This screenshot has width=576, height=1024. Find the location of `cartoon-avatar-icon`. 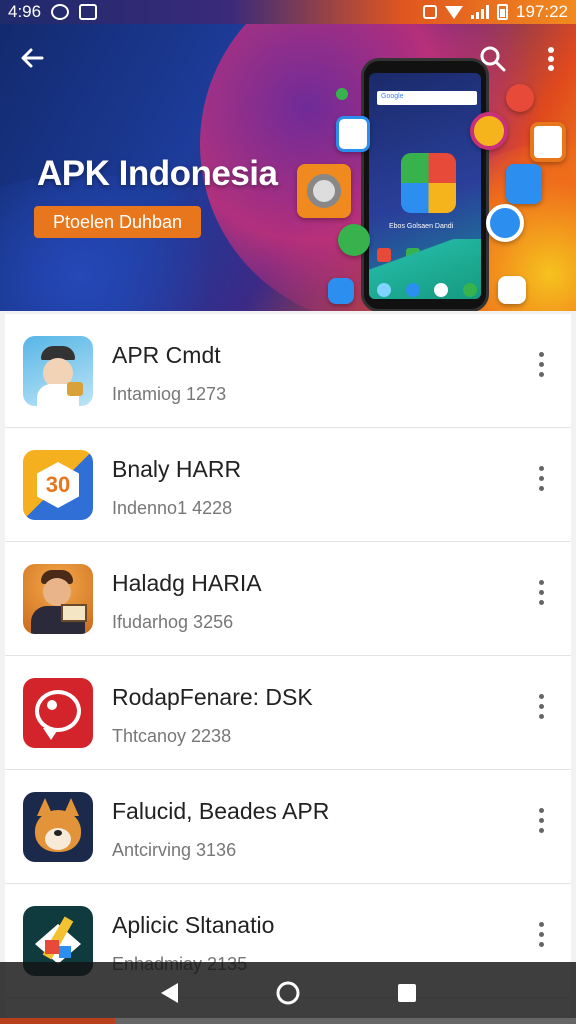

cartoon-avatar-icon is located at coordinates (58, 371).